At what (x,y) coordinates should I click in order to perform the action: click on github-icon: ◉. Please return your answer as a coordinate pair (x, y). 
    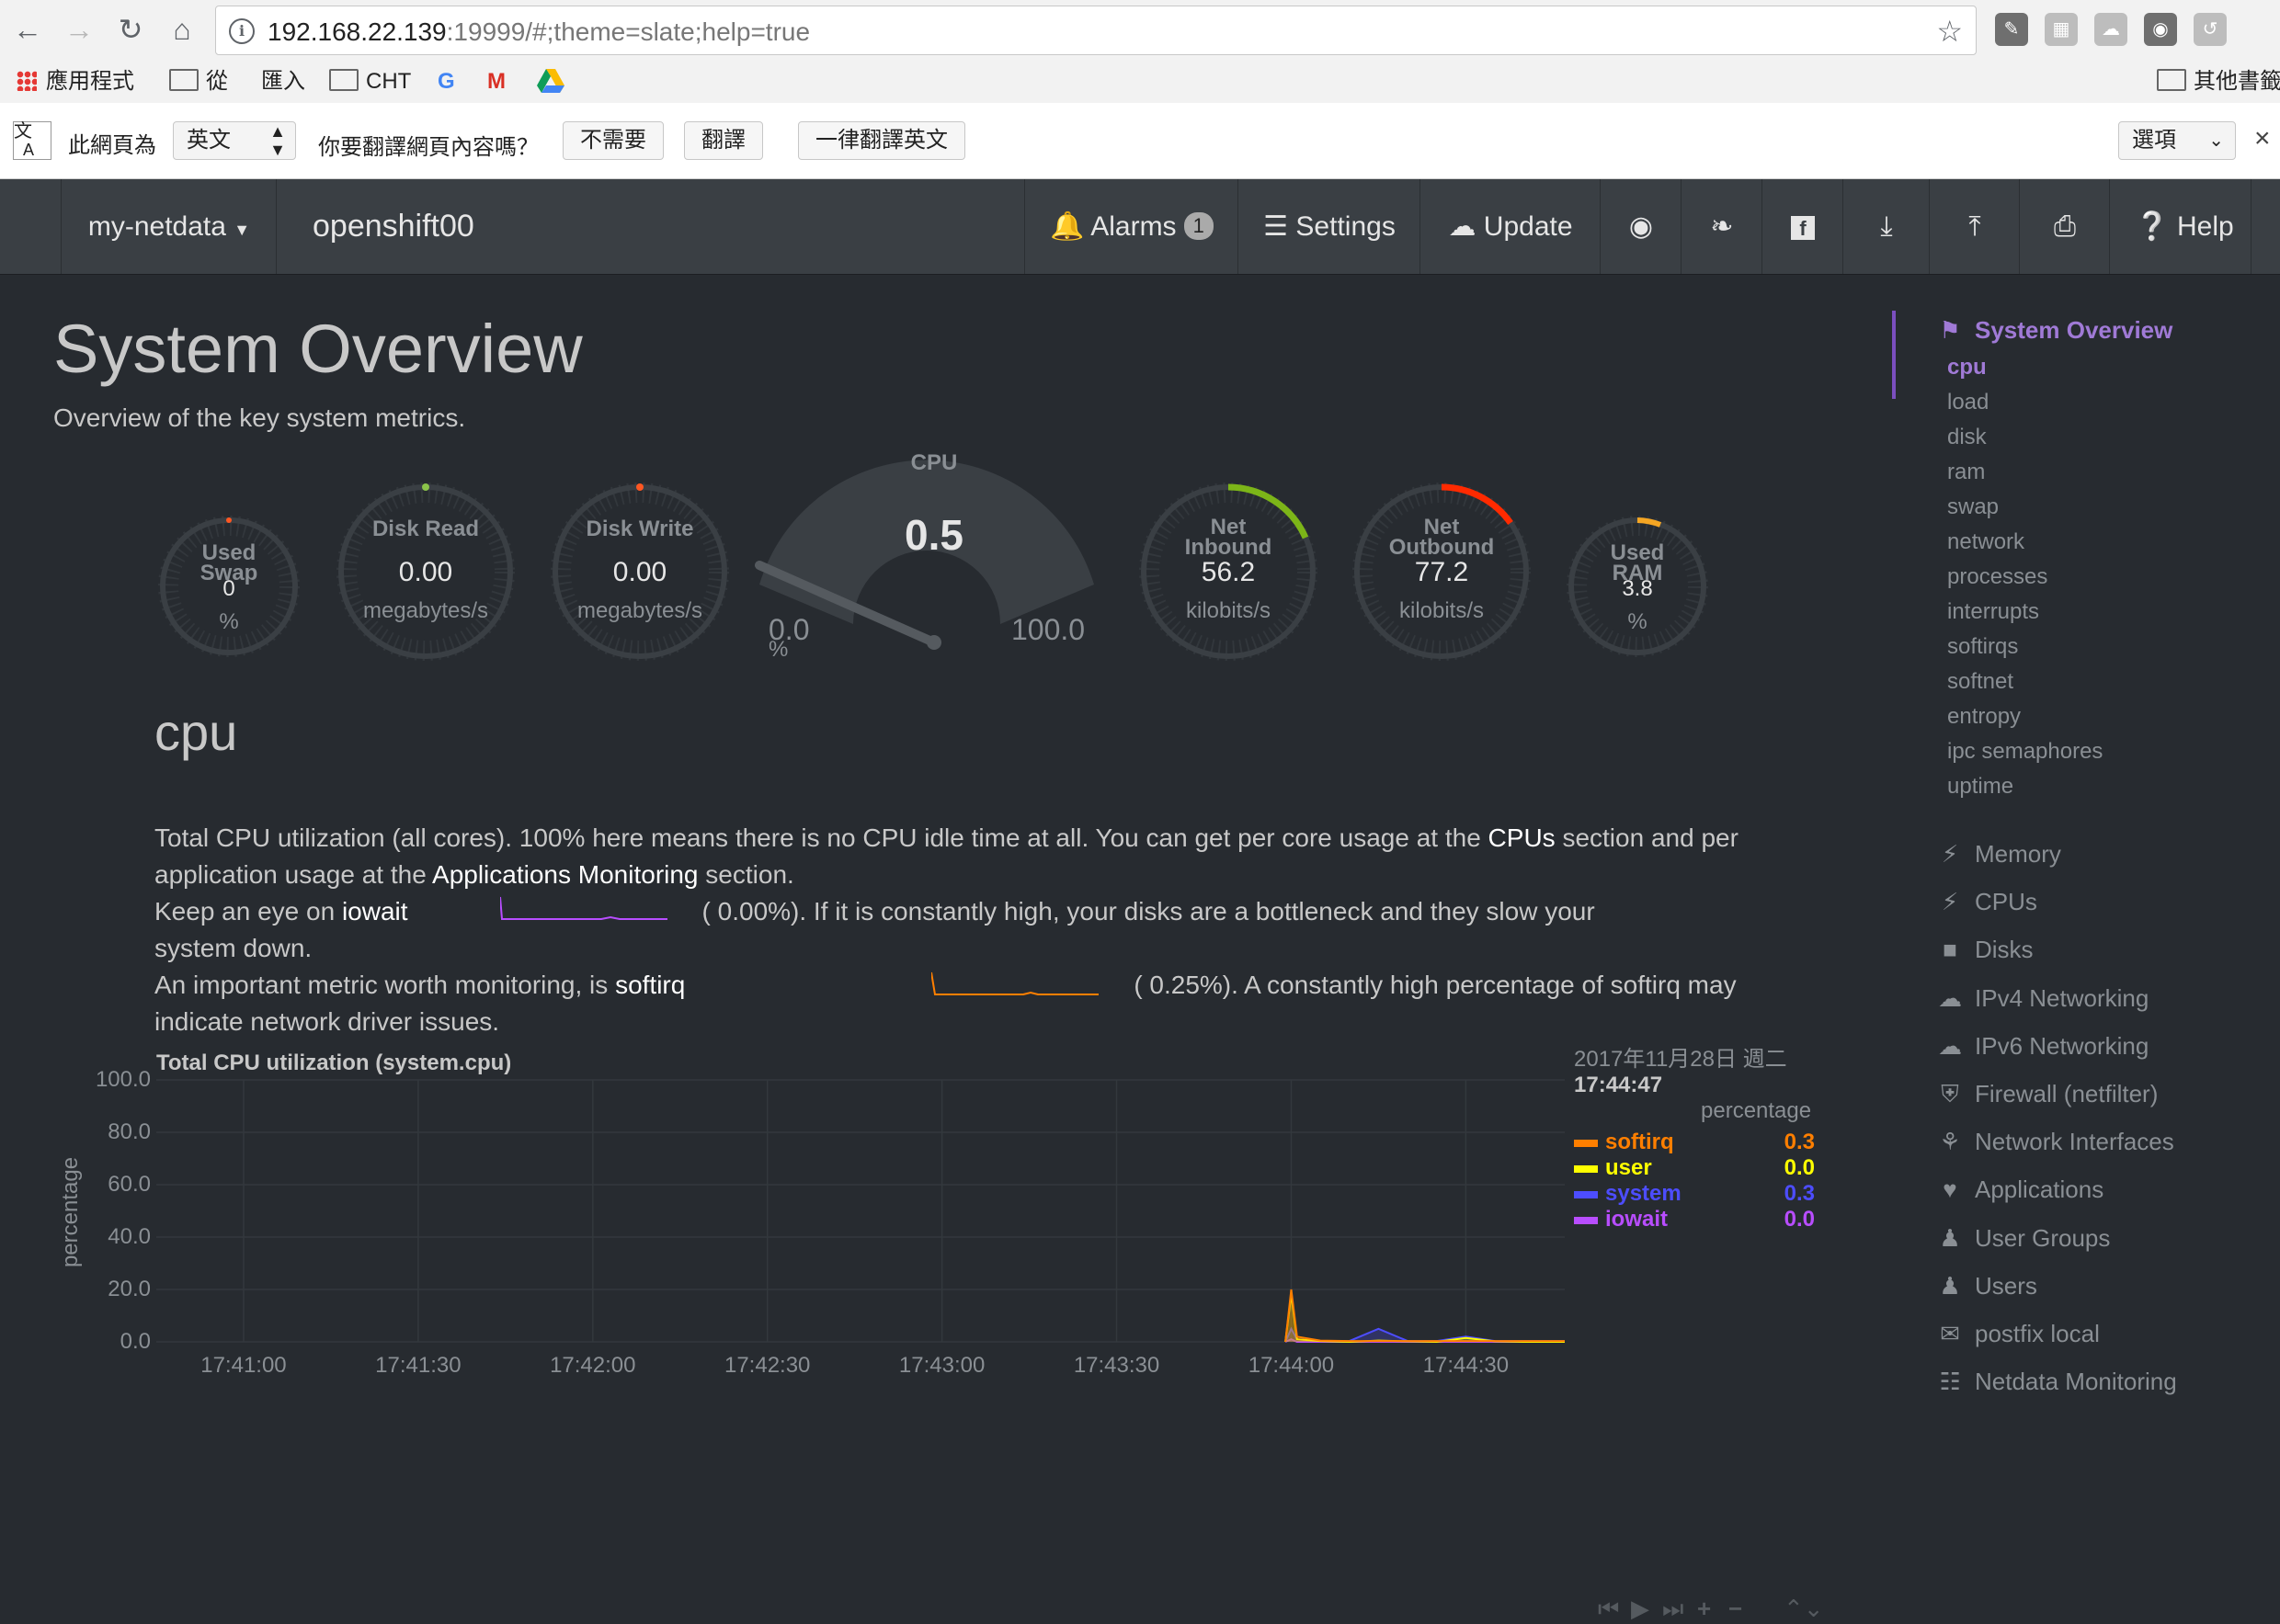
    Looking at the image, I should click on (1641, 227).